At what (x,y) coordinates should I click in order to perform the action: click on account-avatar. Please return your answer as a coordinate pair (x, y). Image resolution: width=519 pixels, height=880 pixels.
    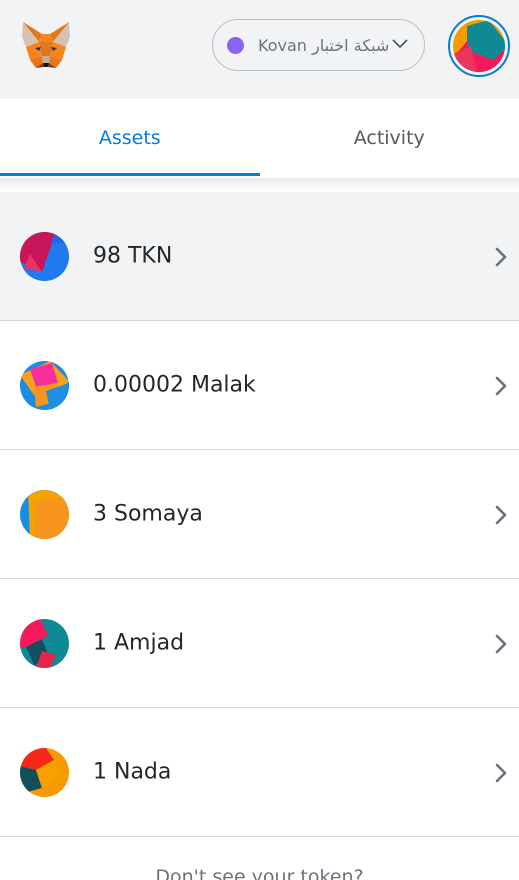
    Looking at the image, I should click on (479, 46).